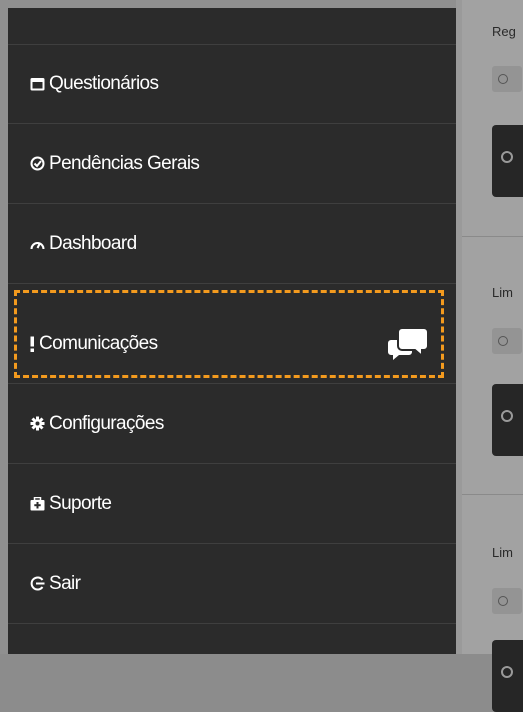 The image size is (523, 712). I want to click on exclamation-icon, so click(32, 344).